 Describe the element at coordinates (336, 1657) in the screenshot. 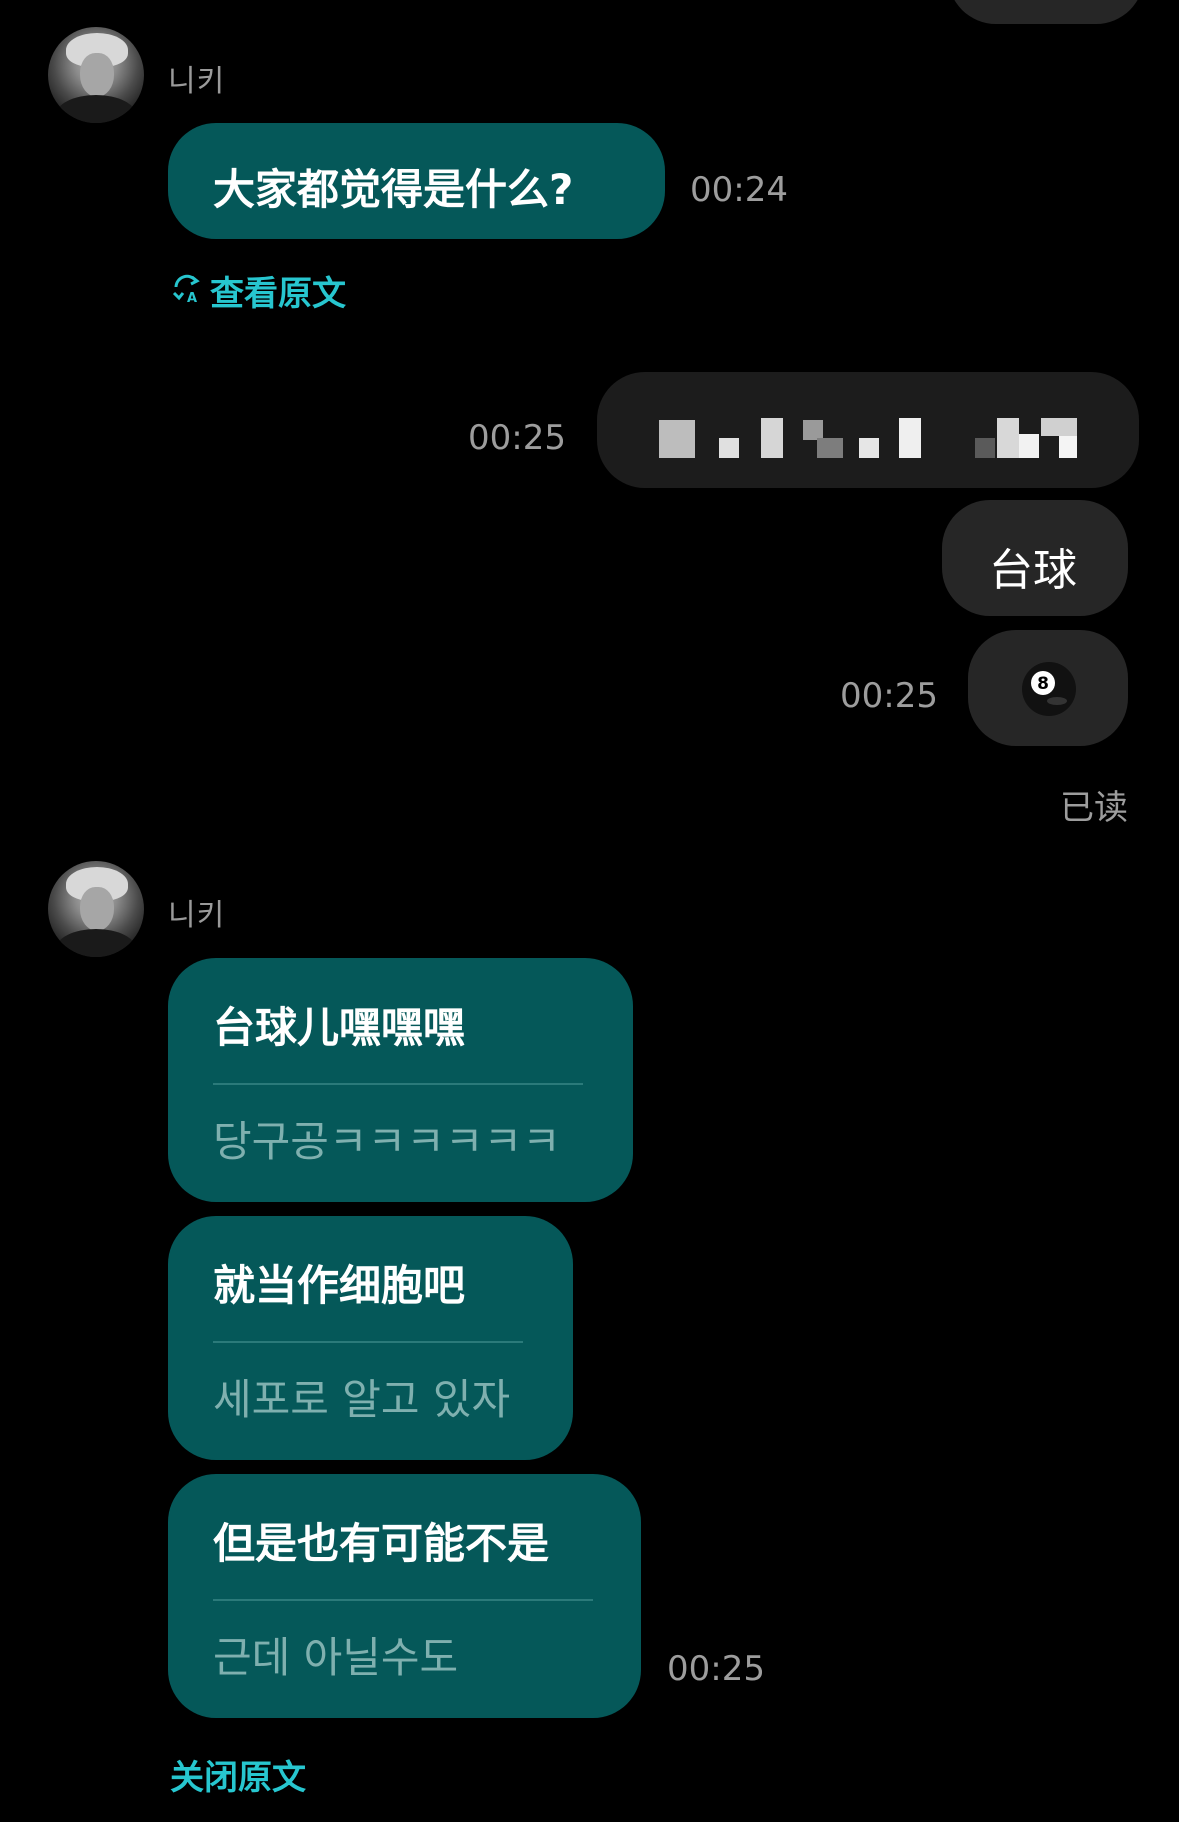

I see `original-text: 근데 아닐수도` at that location.